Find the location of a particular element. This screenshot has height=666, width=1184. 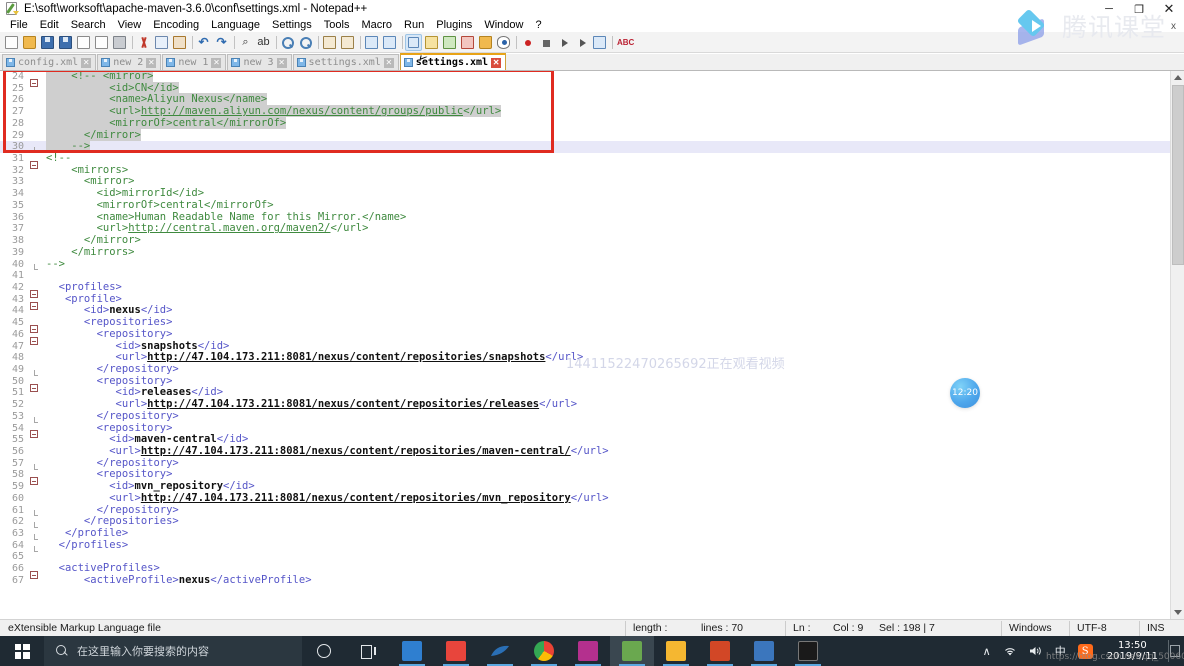

taskbar-search-box: 在这里输入你要搜索的内容 is located at coordinates (173, 651).